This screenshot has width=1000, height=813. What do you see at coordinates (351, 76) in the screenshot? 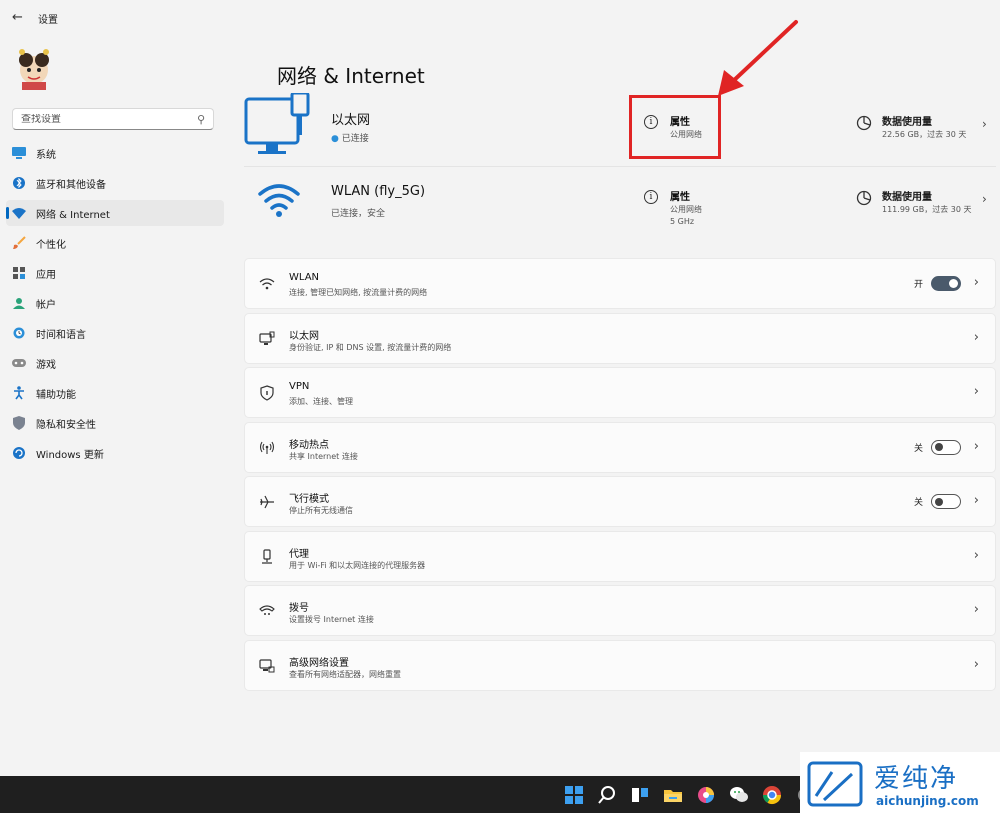
I see `page-title: 网络 & Internet` at bounding box center [351, 76].